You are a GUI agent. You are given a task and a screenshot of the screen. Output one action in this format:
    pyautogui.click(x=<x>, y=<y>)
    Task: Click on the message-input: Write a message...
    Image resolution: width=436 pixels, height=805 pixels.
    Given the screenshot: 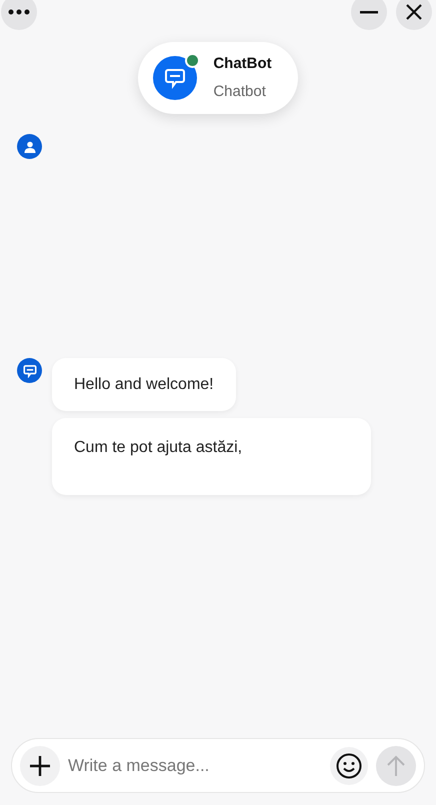 What is the action you would take?
    pyautogui.click(x=195, y=765)
    